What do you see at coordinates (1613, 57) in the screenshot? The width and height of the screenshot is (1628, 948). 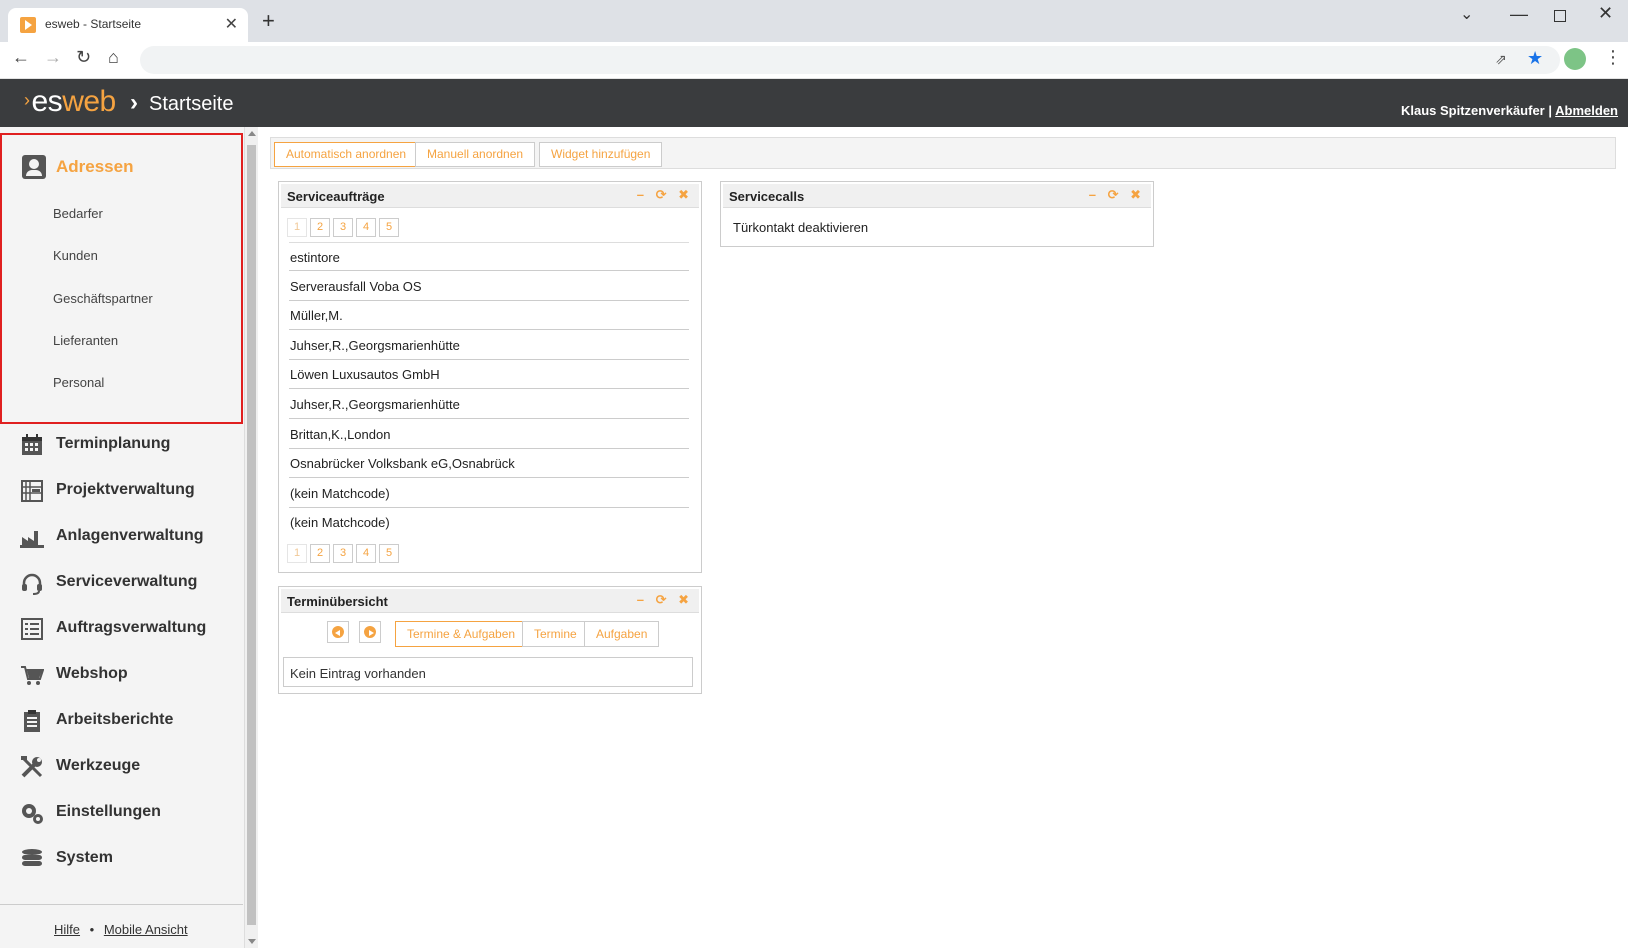 I see `browser-menu-icon: ⋮` at bounding box center [1613, 57].